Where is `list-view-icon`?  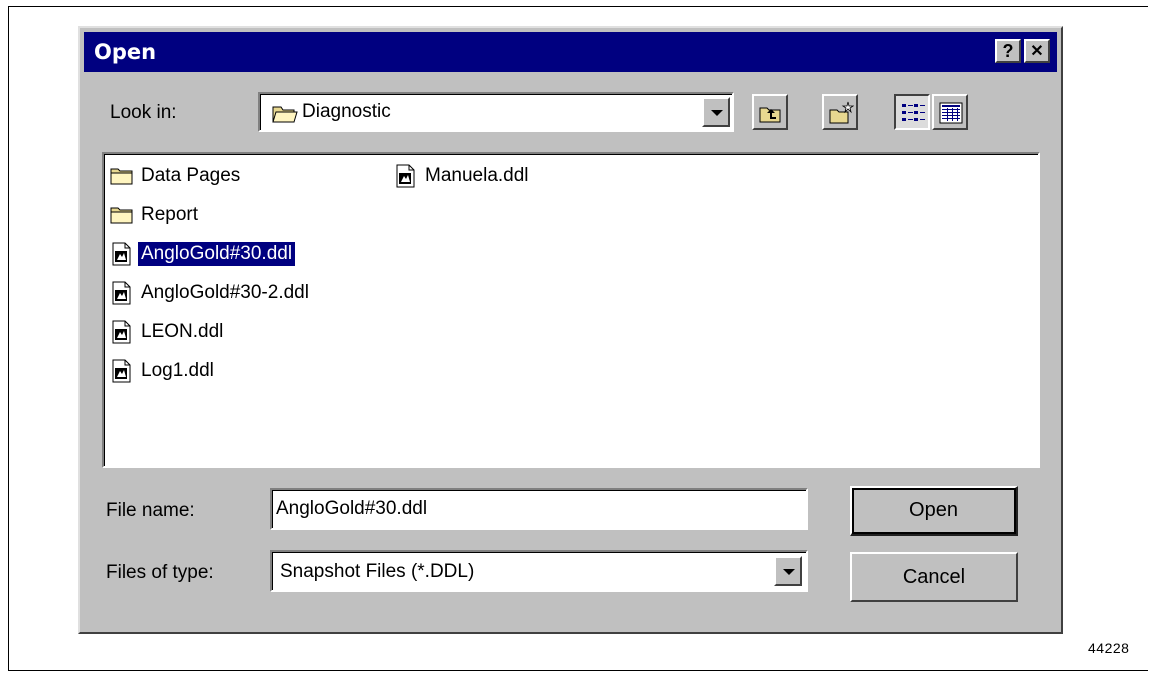
list-view-icon is located at coordinates (913, 112).